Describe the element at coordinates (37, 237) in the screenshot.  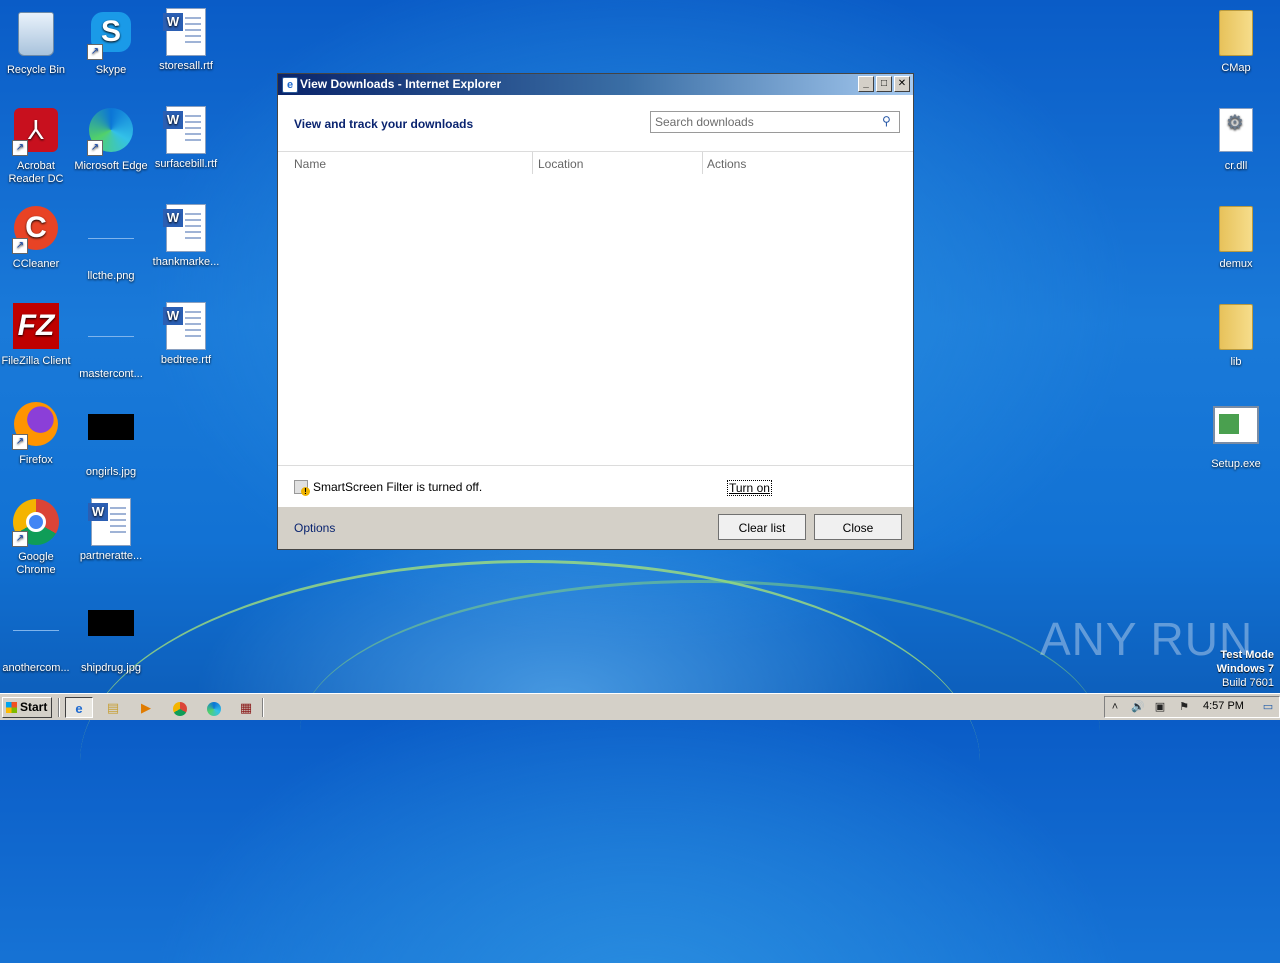
I see `desktop-icon-ccleaner: C ↗ CCleaner` at that location.